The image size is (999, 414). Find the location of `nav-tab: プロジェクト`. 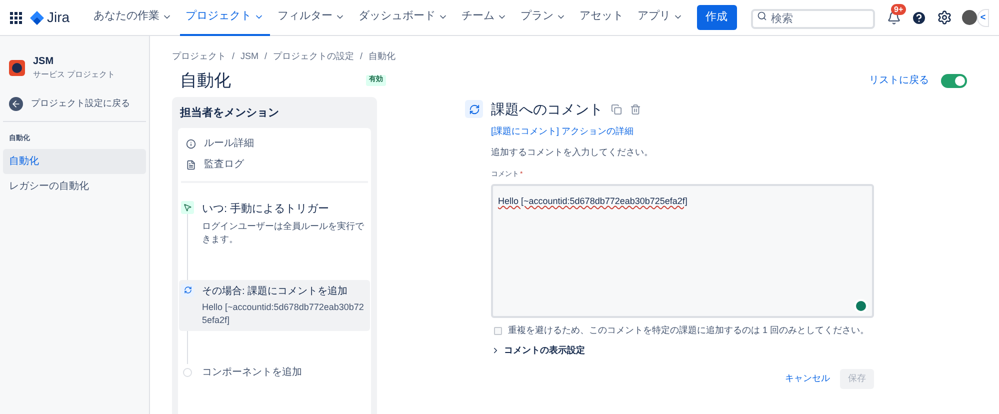

nav-tab: プロジェクト is located at coordinates (225, 18).